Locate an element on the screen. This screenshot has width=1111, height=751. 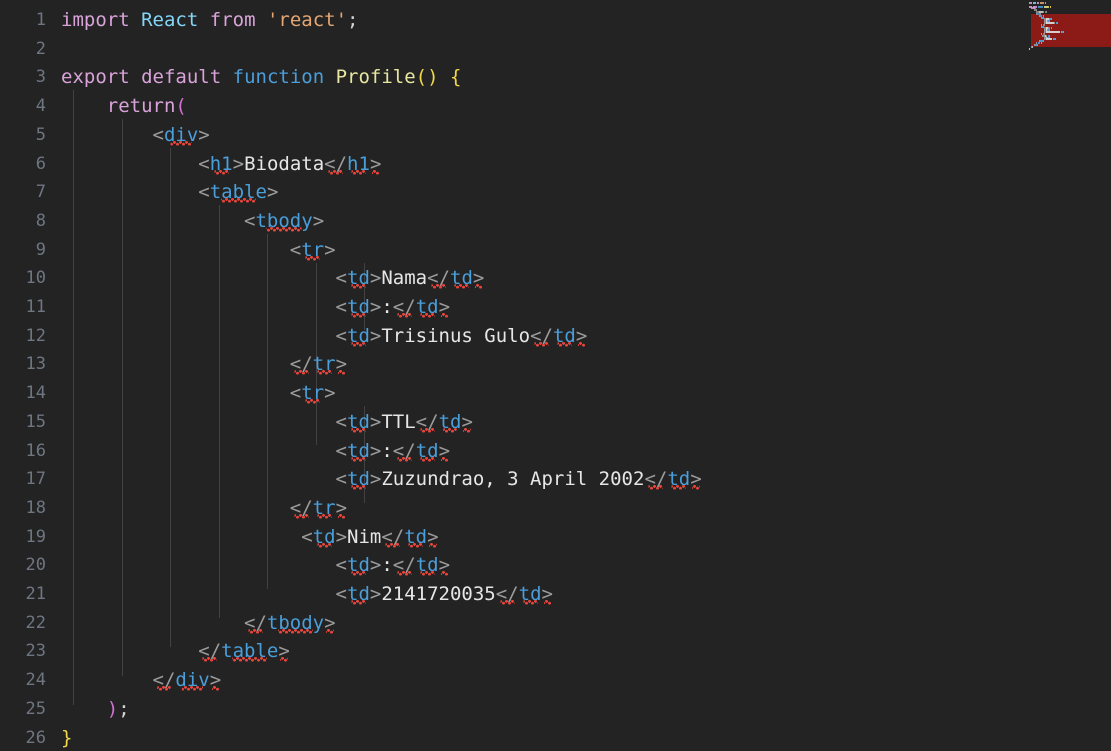
code-line: 21 <td>2141720035</td> is located at coordinates (555, 594).